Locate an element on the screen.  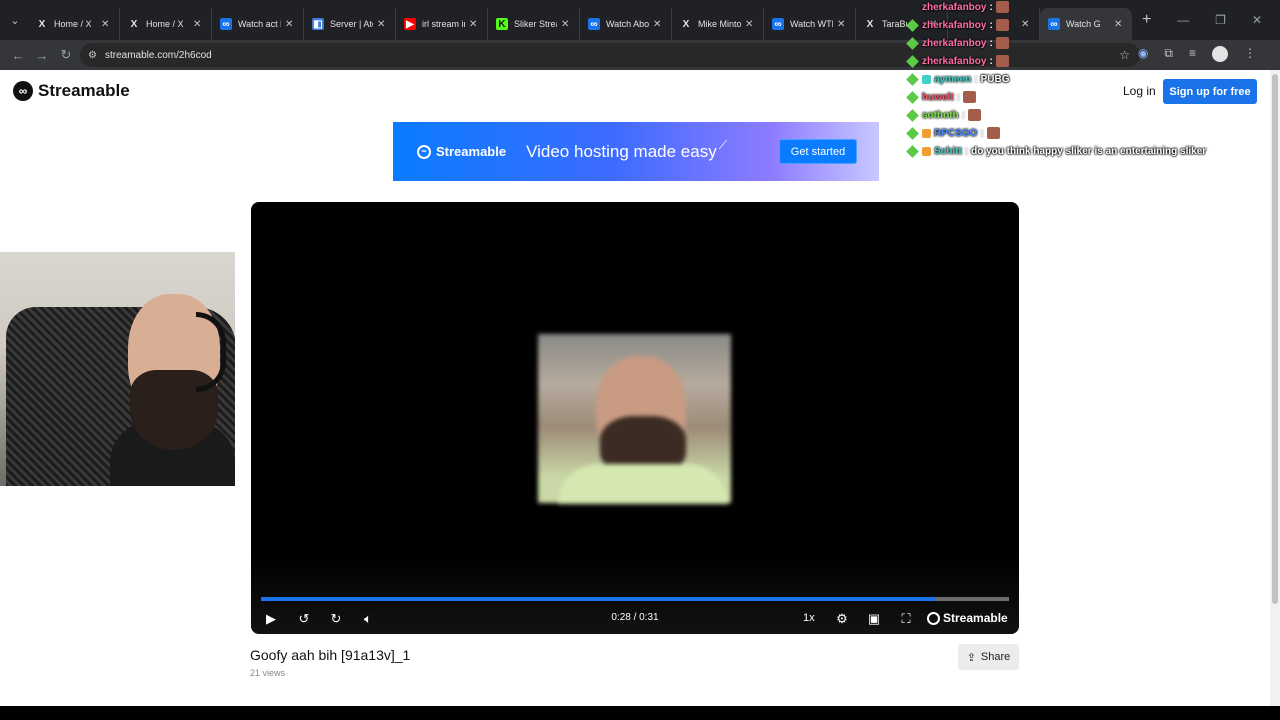
browser-tab: ∞ Watch WTF ✕ is located at coordinates (810, 24).